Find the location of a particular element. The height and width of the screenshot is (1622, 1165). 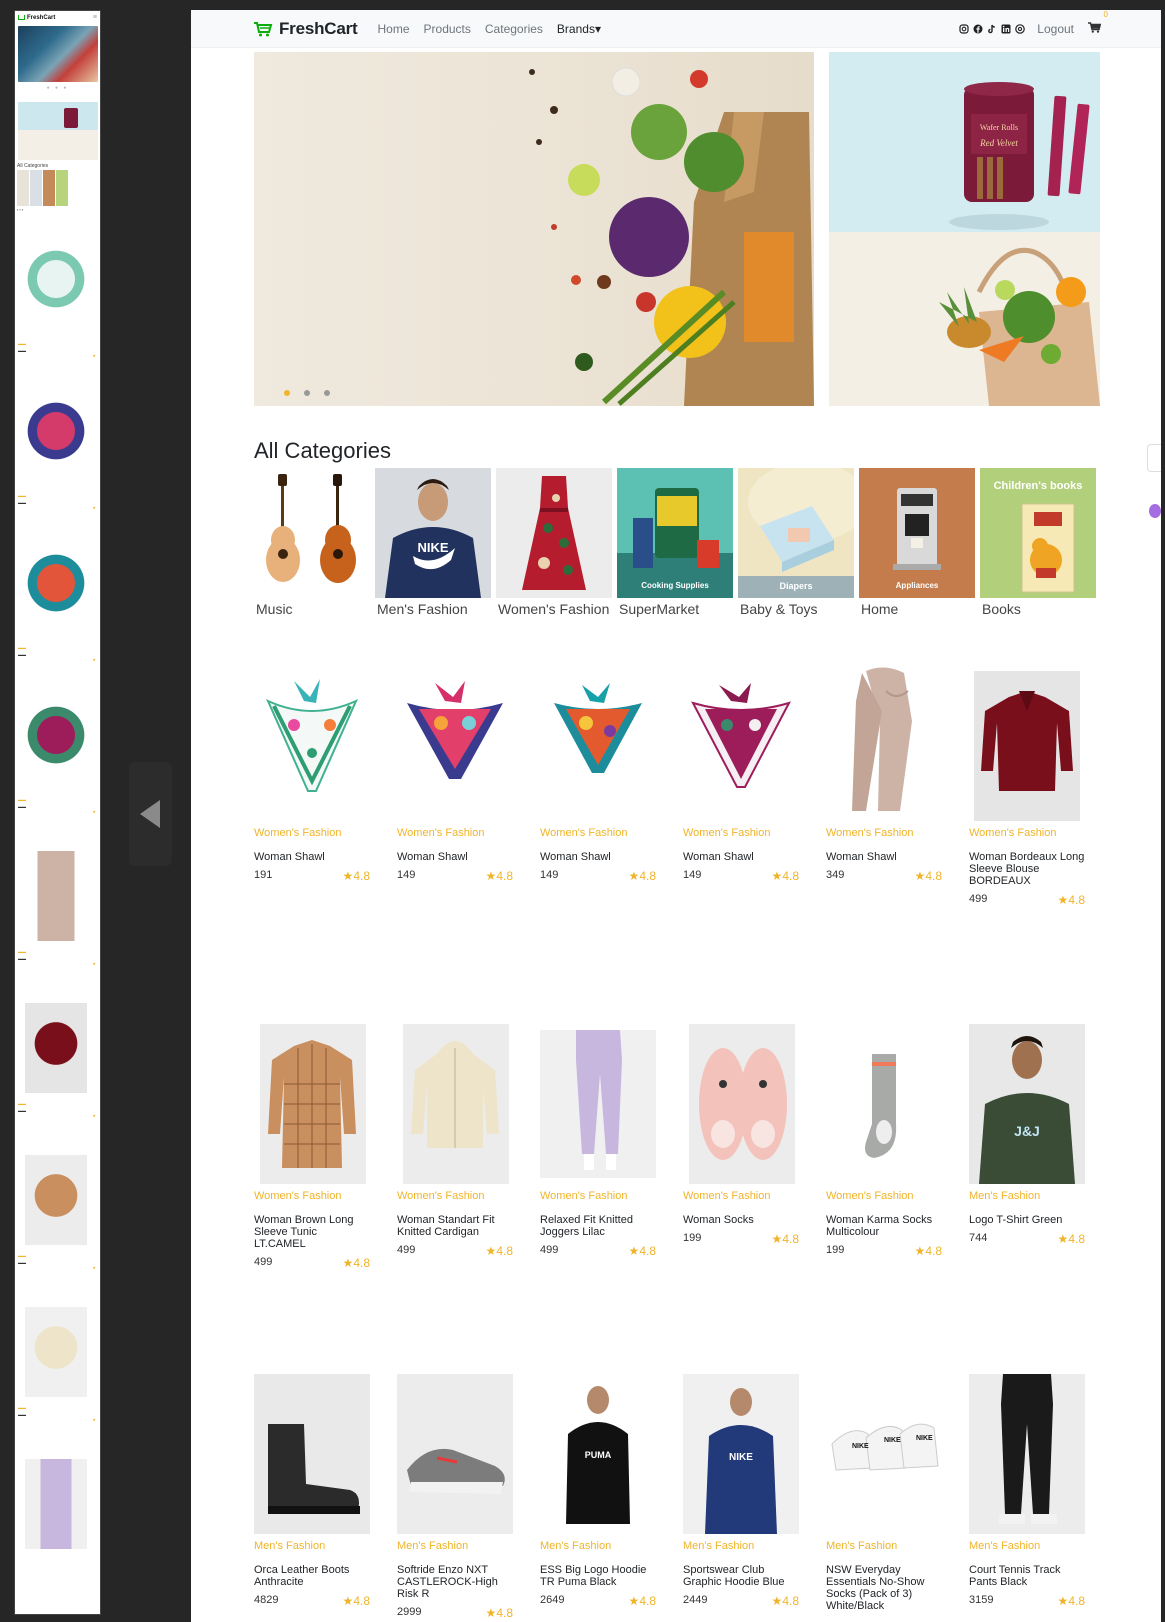

banner-wafer-rolls: Wafer Rolls Red Velvet is located at coordinates (964, 142).